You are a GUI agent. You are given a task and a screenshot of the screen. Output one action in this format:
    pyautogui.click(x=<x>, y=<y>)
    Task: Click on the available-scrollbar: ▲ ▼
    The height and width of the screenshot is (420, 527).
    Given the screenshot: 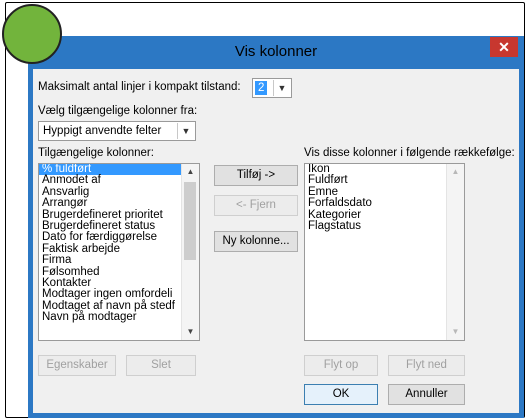 What is the action you would take?
    pyautogui.click(x=190, y=252)
    